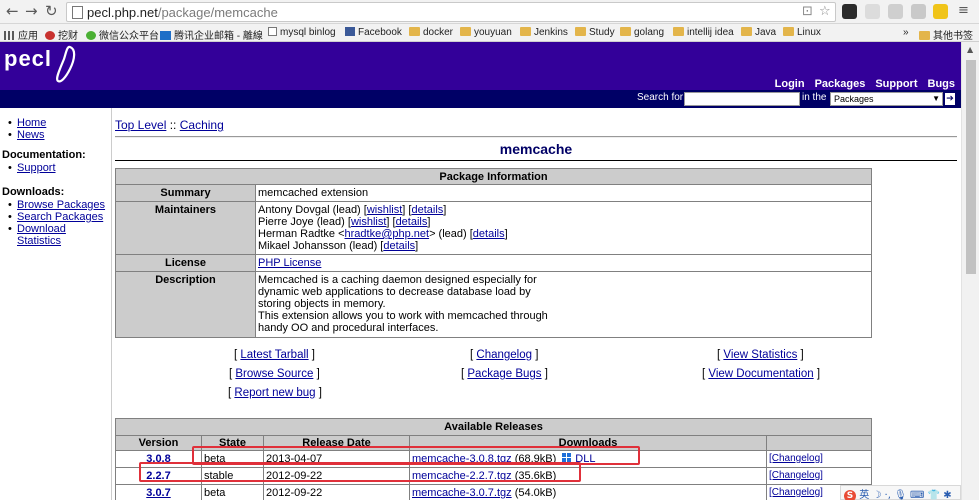  I want to click on summary-label: Summary, so click(185, 193).